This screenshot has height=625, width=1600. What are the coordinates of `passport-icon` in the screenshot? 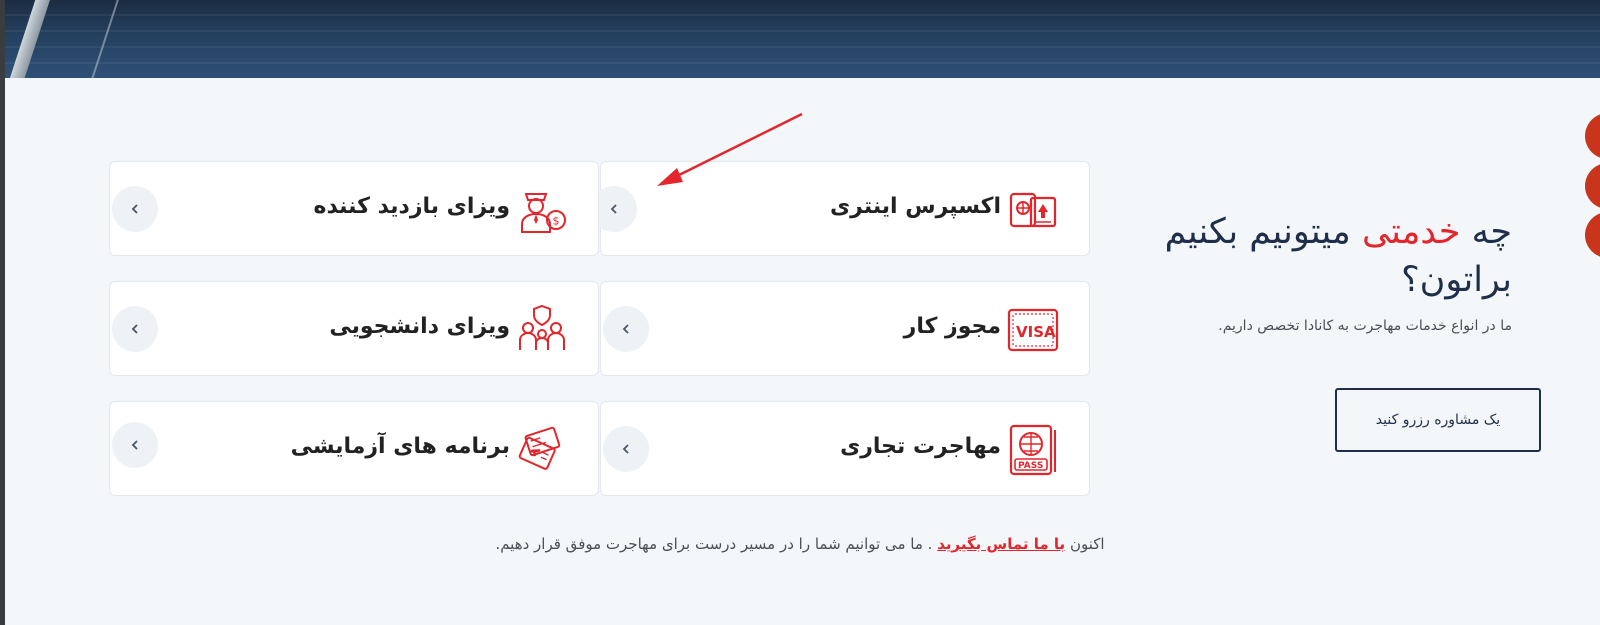 It's located at (1033, 210).